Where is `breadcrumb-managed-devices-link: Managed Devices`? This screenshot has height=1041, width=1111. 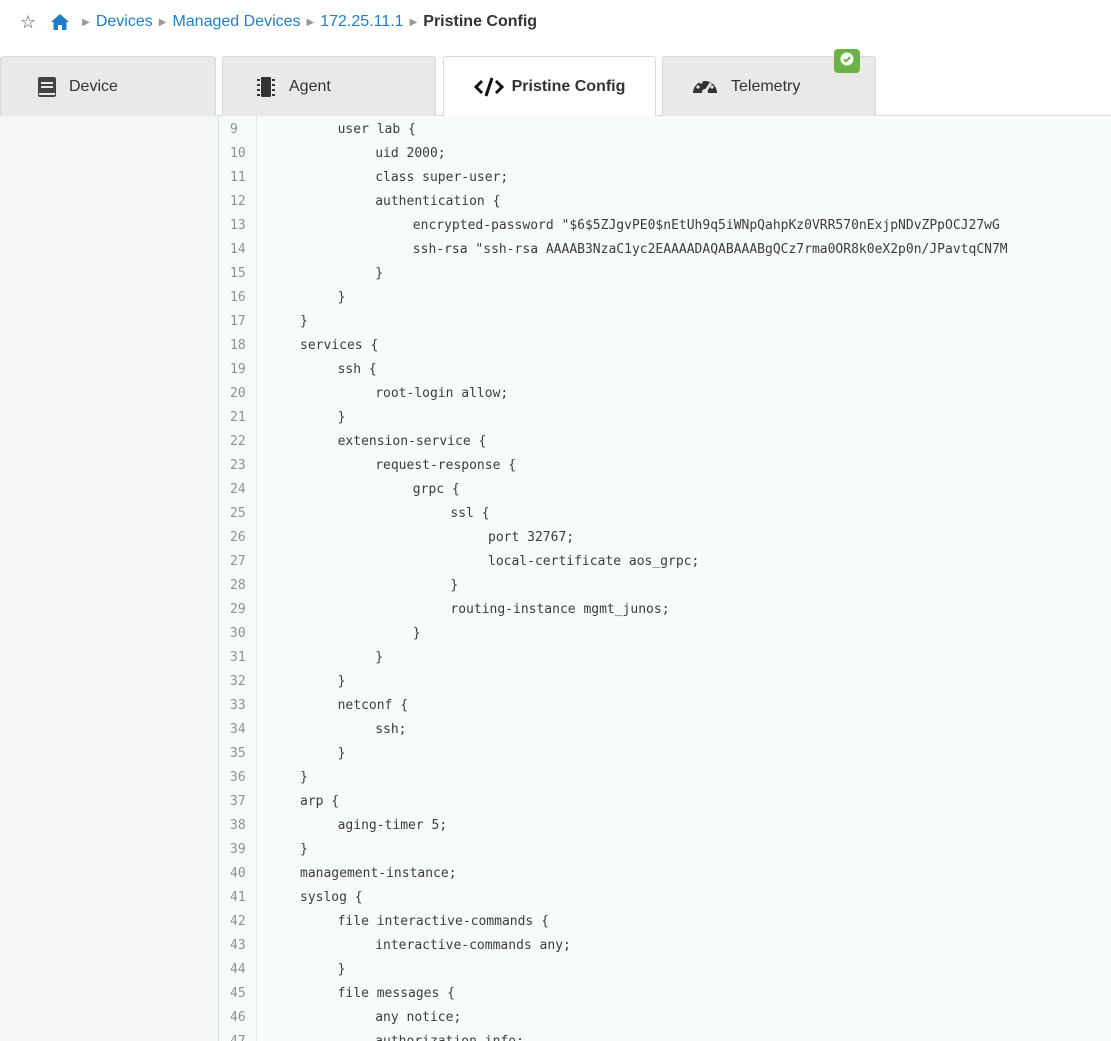 breadcrumb-managed-devices-link: Managed Devices is located at coordinates (236, 22).